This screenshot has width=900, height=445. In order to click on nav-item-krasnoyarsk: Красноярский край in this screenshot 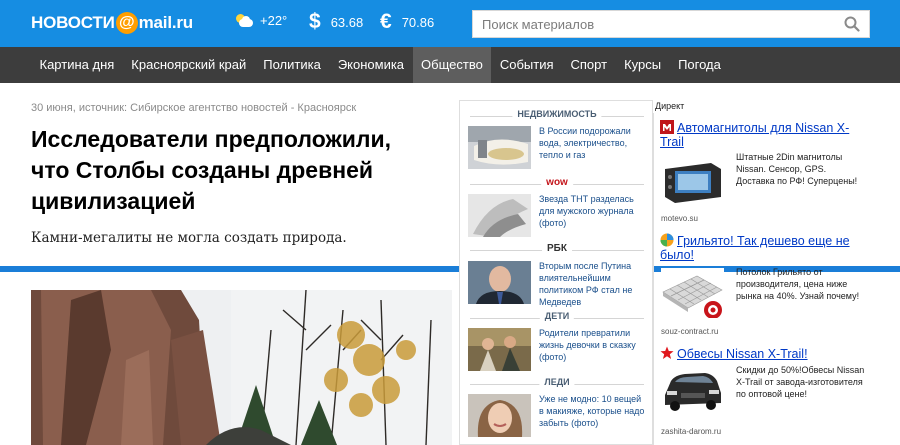, I will do `click(189, 65)`.